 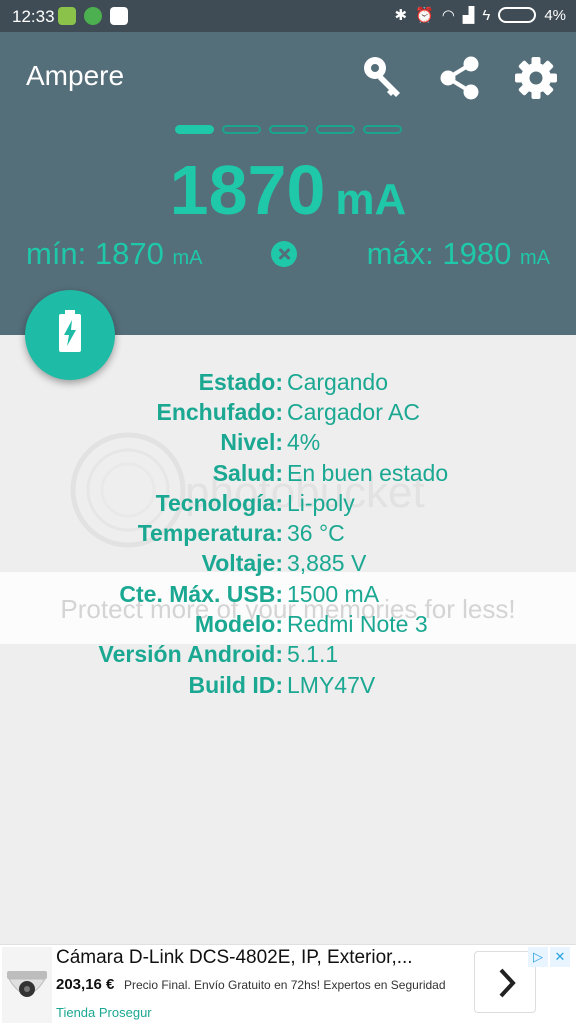 I want to click on current-reading: 1870 mA, so click(x=288, y=190).